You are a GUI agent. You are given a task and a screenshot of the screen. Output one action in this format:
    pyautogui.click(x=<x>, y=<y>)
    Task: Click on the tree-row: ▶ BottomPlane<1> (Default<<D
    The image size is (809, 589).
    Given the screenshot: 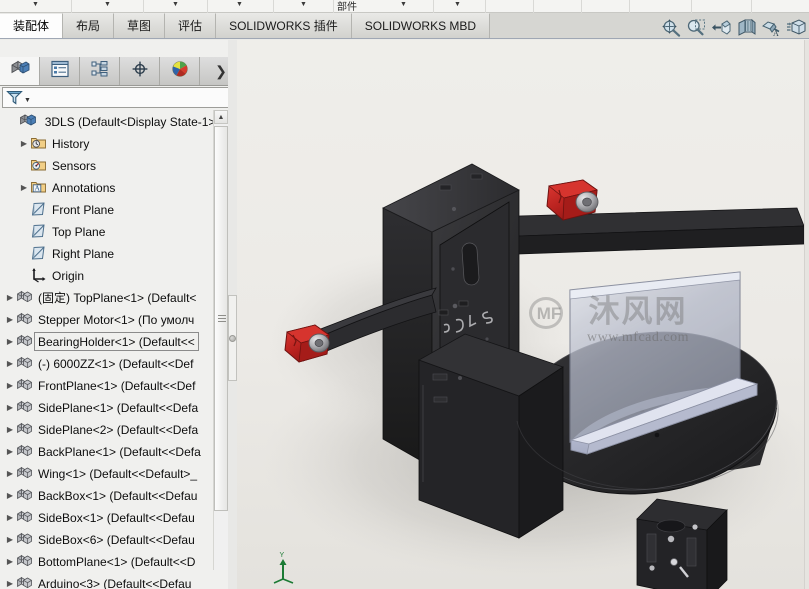 What is the action you would take?
    pyautogui.click(x=118, y=561)
    